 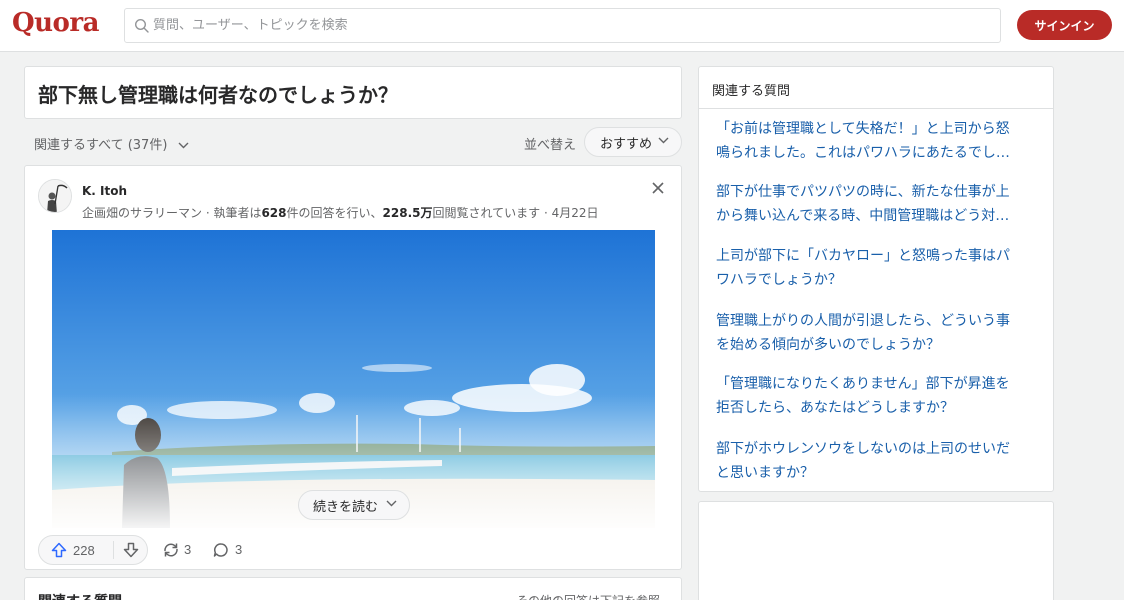 What do you see at coordinates (55, 23) in the screenshot?
I see `quora-logo: Quora` at bounding box center [55, 23].